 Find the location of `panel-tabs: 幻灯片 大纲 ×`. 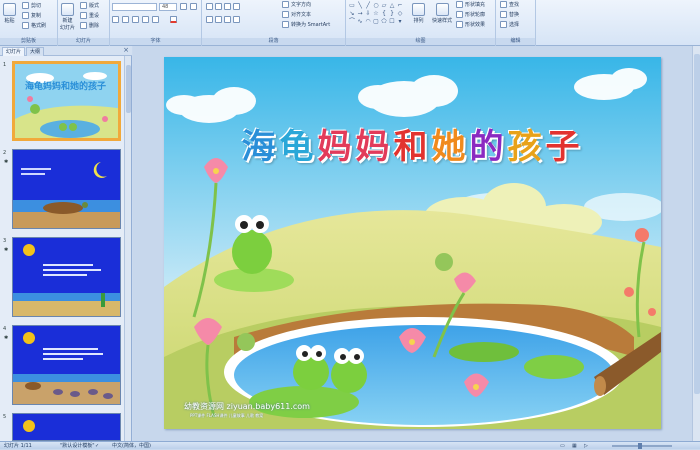

panel-tabs: 幻灯片 大纲 × is located at coordinates (66, 51).